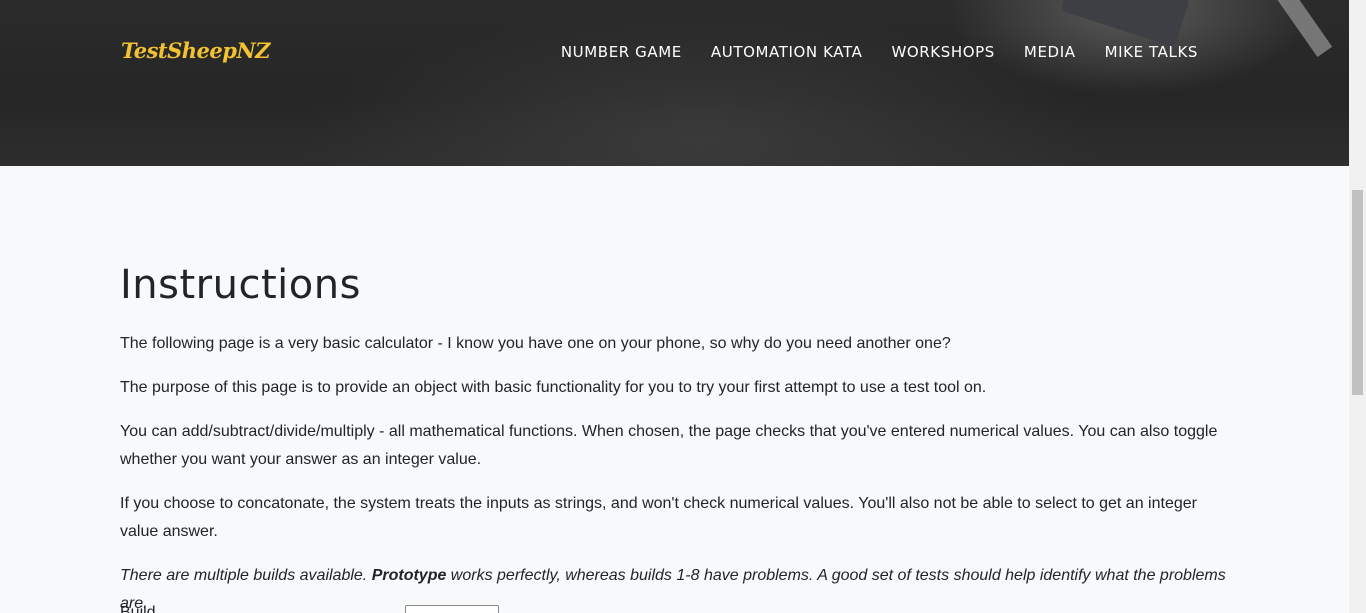 The height and width of the screenshot is (613, 1366). I want to click on build-label: Build, so click(138, 608).